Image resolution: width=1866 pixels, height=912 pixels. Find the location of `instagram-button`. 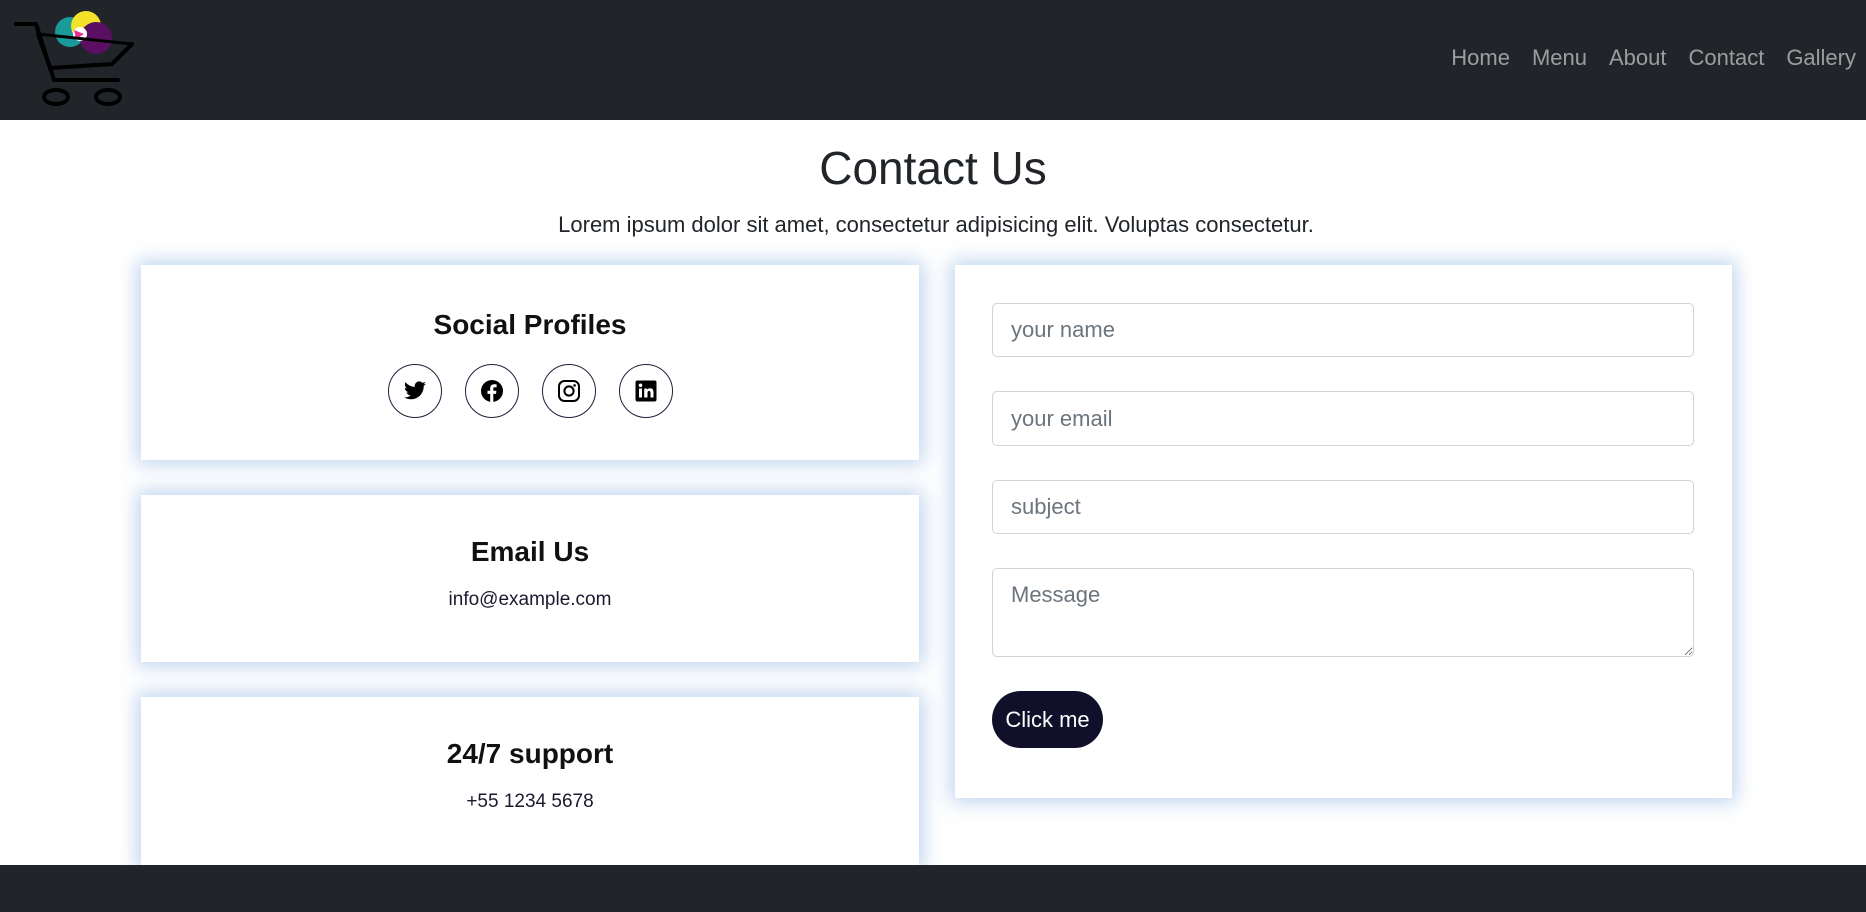

instagram-button is located at coordinates (568, 391).